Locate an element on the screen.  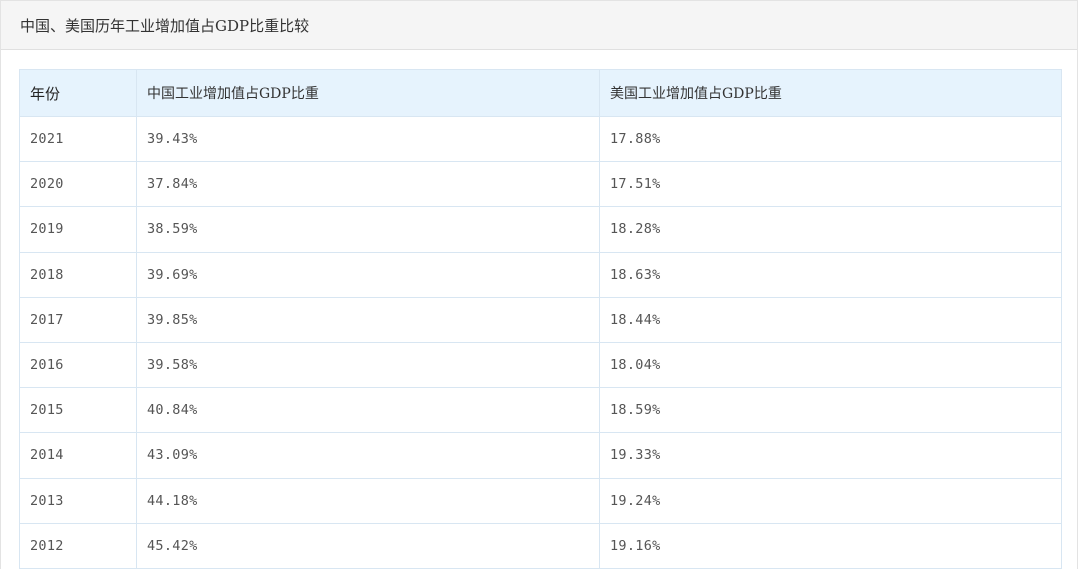
cell-usa-share: 18.44% is located at coordinates (830, 319).